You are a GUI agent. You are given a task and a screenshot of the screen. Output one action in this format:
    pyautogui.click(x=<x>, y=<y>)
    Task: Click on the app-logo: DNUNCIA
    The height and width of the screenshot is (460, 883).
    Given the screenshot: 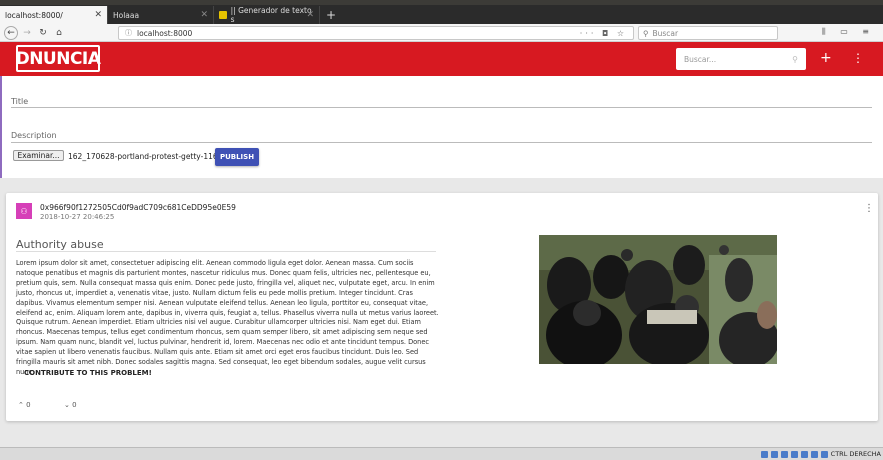 What is the action you would take?
    pyautogui.click(x=58, y=58)
    